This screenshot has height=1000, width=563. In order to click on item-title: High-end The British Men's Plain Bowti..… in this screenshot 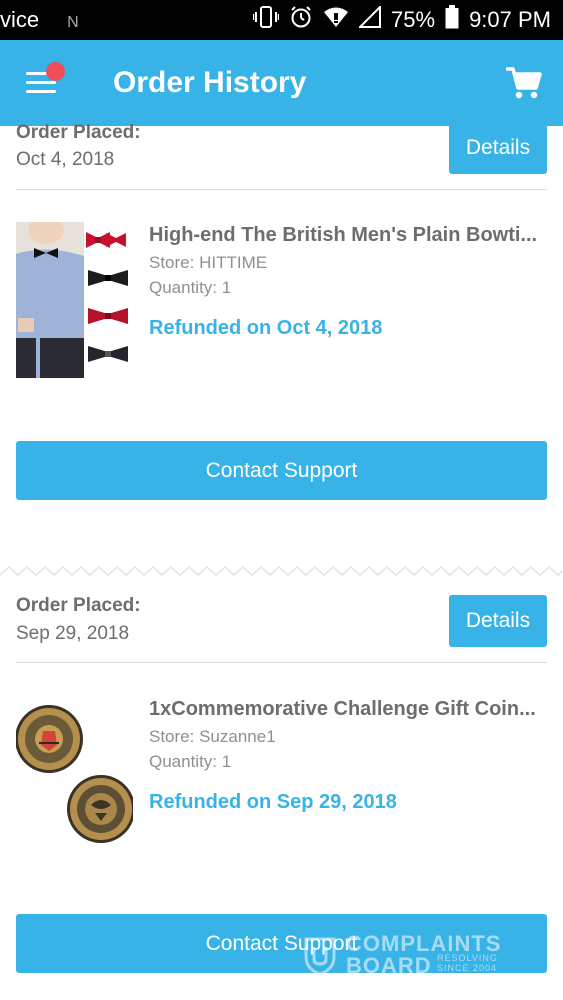, I will do `click(349, 235)`.